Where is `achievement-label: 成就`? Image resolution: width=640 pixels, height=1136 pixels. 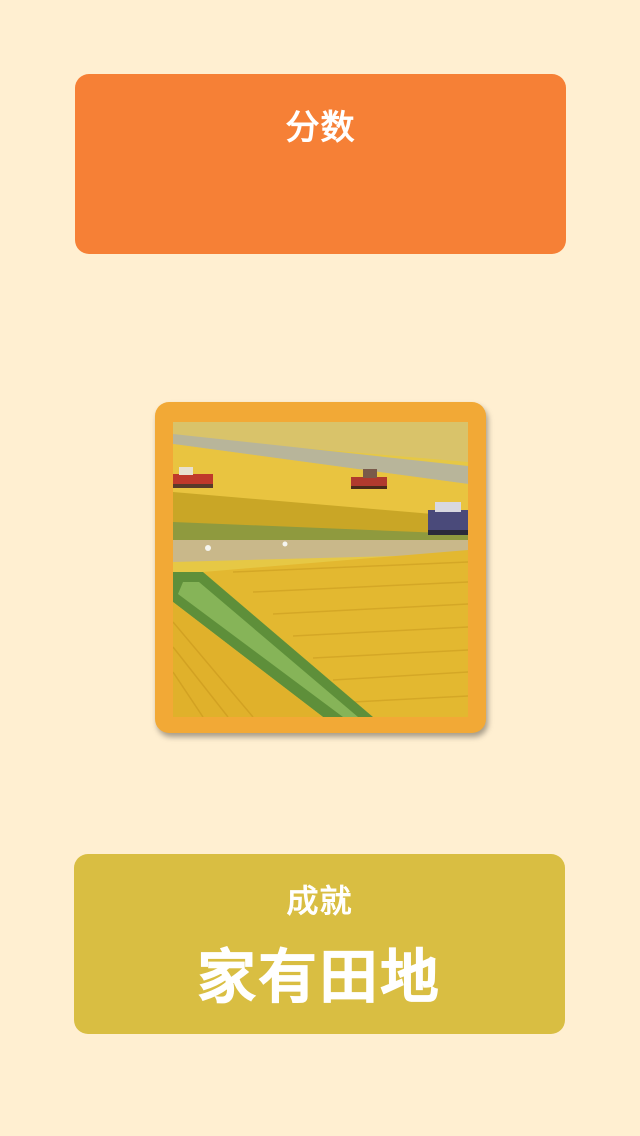
achievement-label: 成就 is located at coordinates (319, 901).